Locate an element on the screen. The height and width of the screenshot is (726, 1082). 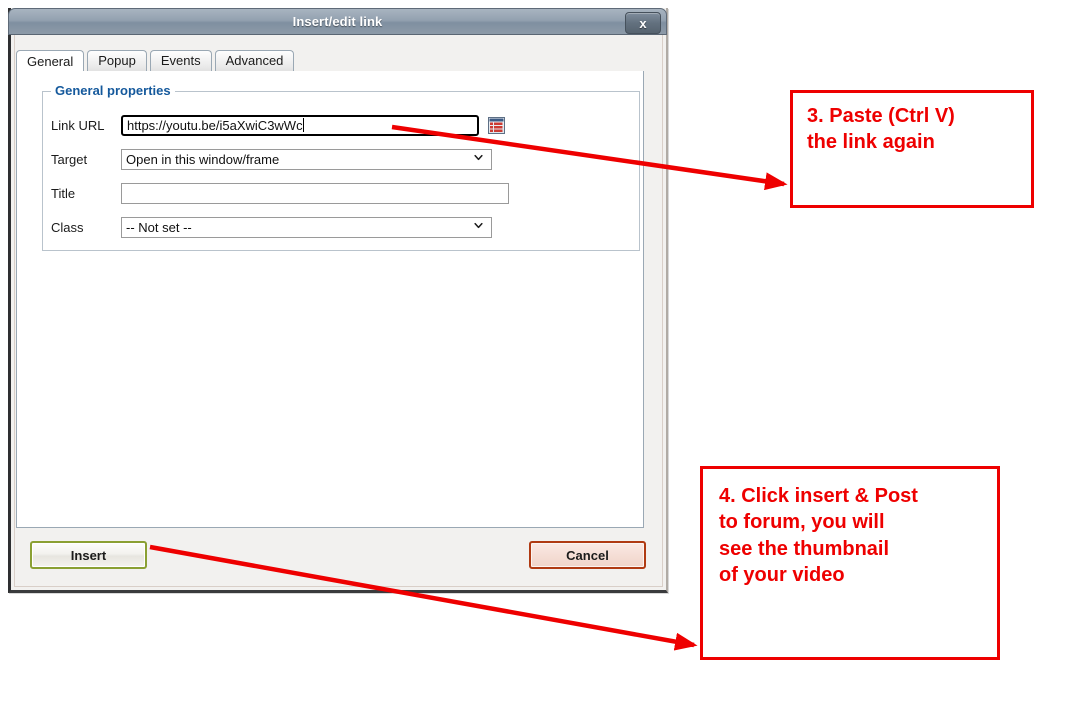
form-row-link-url: Link URL https://youtu.be/i5aXwiC3wWc is located at coordinates (333, 125).